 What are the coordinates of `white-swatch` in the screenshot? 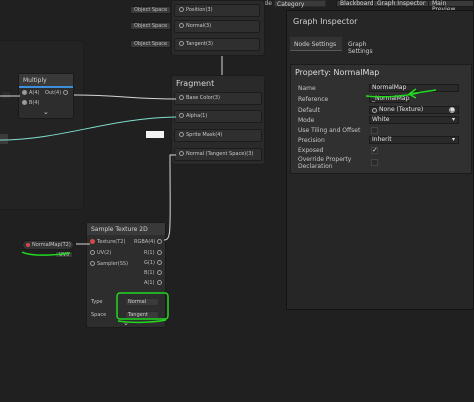 It's located at (155, 134).